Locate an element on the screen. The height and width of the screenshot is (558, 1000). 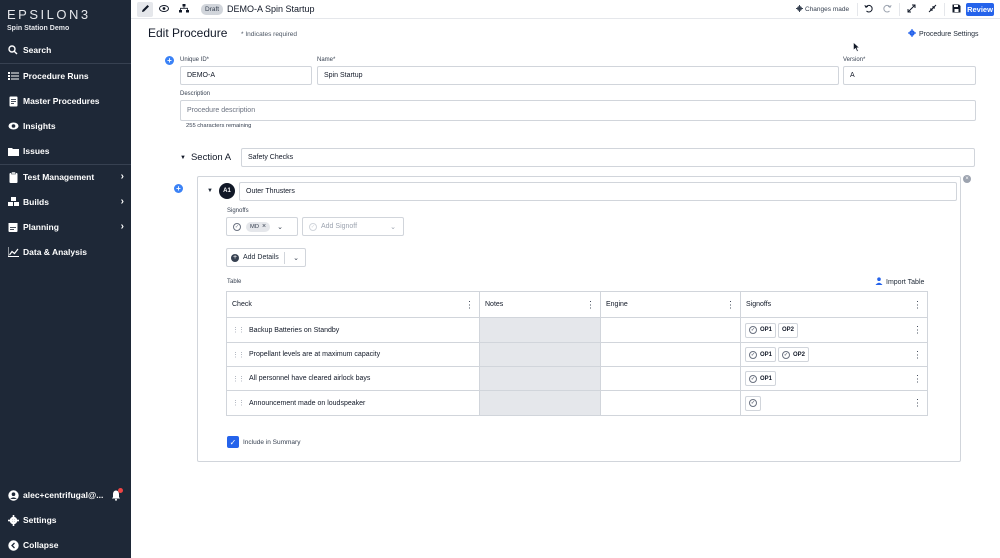
column-header-signoffs: Signoffs ⋮ is located at coordinates (834, 305).